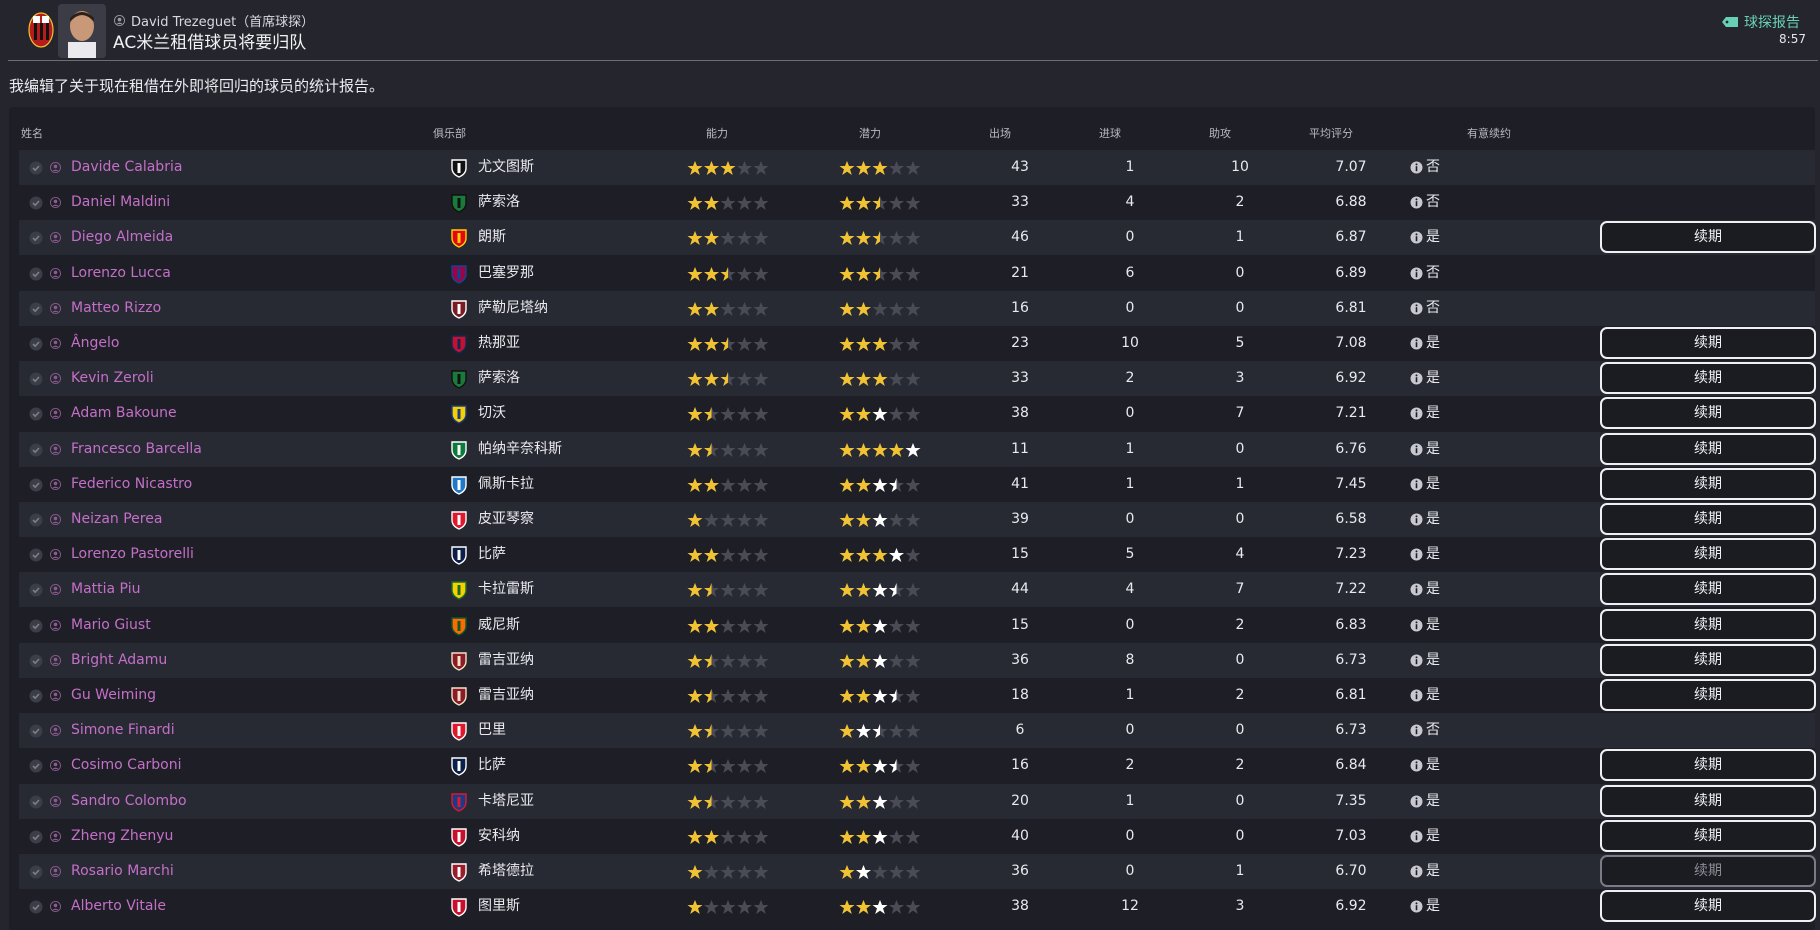 This screenshot has height=930, width=1820. What do you see at coordinates (119, 660) in the screenshot?
I see `player-name-link: Bright Adamu` at bounding box center [119, 660].